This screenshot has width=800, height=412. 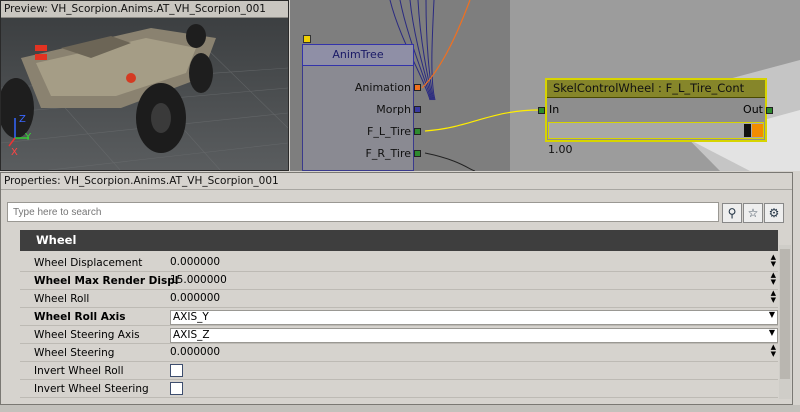 What do you see at coordinates (14, 152) in the screenshot?
I see `axis-x-label: X` at bounding box center [14, 152].